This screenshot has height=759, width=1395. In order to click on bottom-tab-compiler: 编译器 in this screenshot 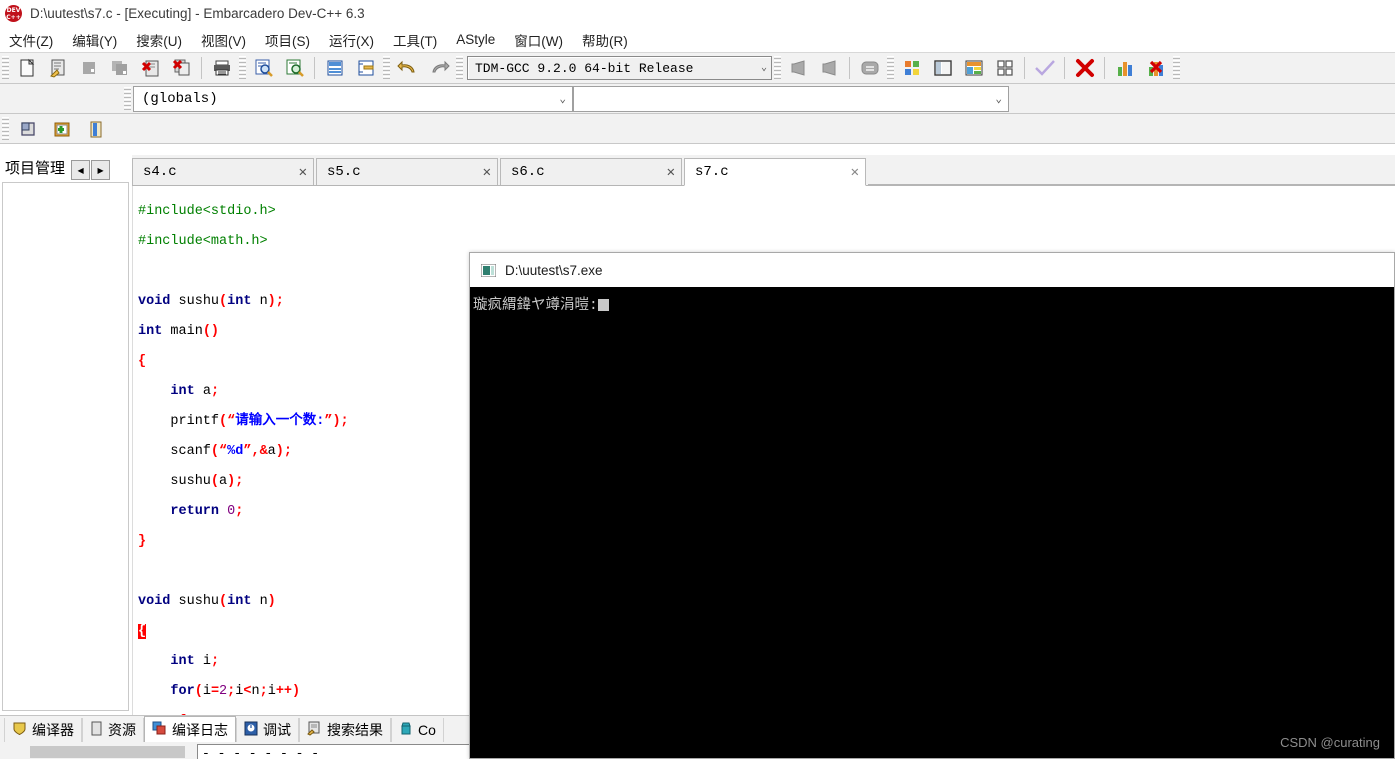, I will do `click(43, 730)`.